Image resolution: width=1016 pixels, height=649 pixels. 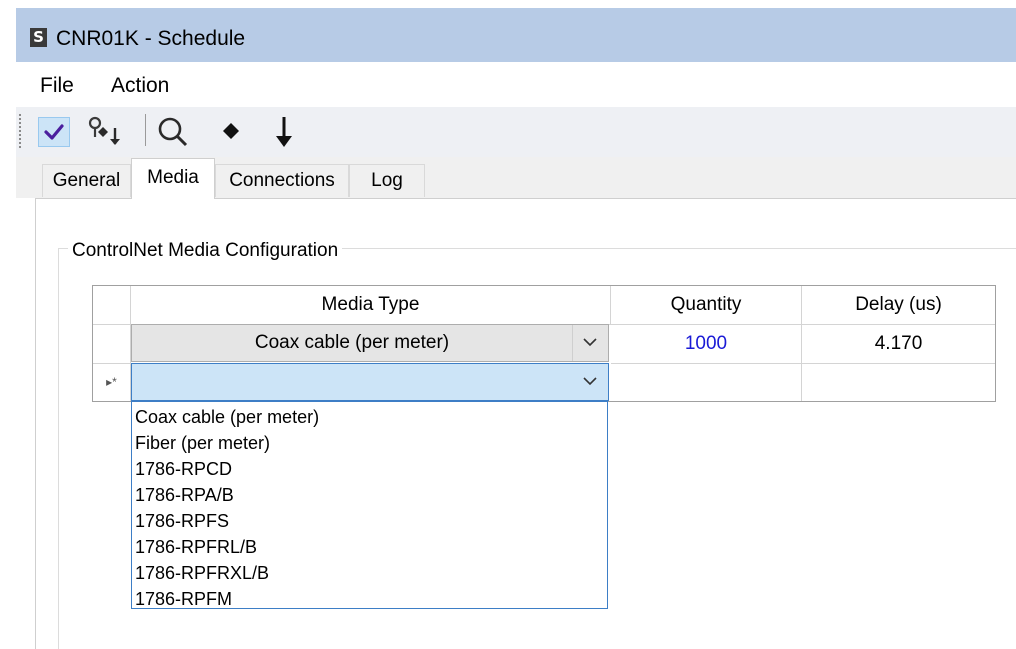 I want to click on search-icon, so click(x=173, y=132).